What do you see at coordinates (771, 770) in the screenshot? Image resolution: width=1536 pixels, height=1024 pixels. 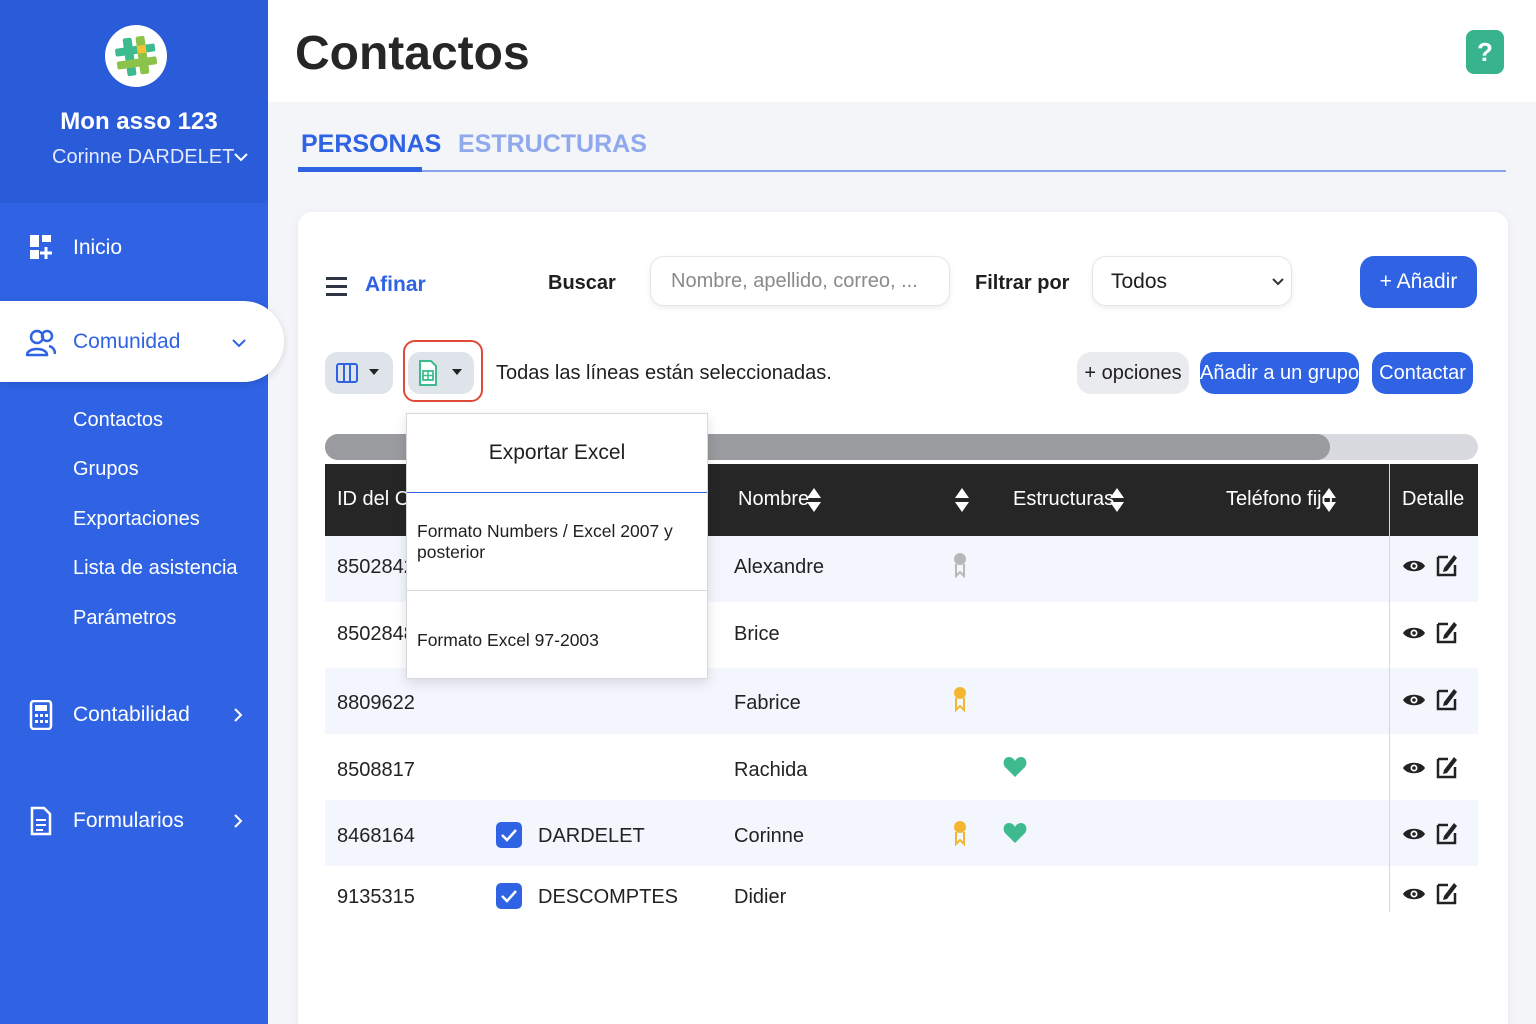 I see `cell-nombre: Rachida` at bounding box center [771, 770].